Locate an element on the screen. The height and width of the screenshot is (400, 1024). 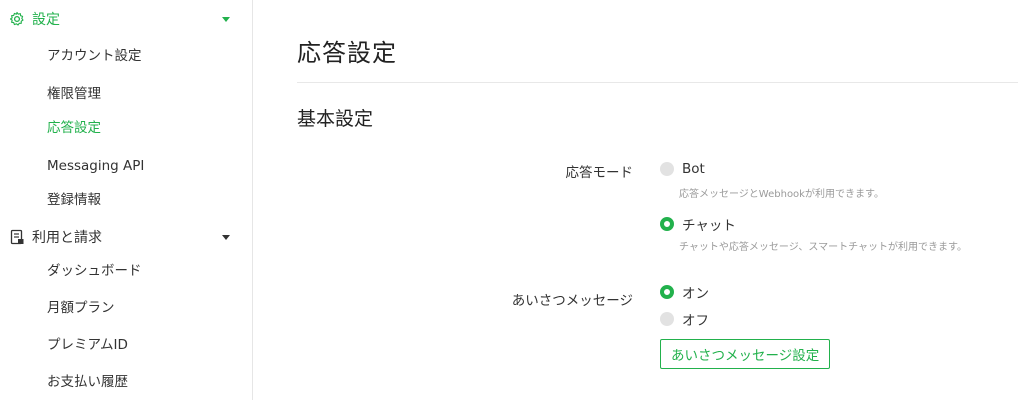
radio-option-chat: チャット is located at coordinates (698, 224).